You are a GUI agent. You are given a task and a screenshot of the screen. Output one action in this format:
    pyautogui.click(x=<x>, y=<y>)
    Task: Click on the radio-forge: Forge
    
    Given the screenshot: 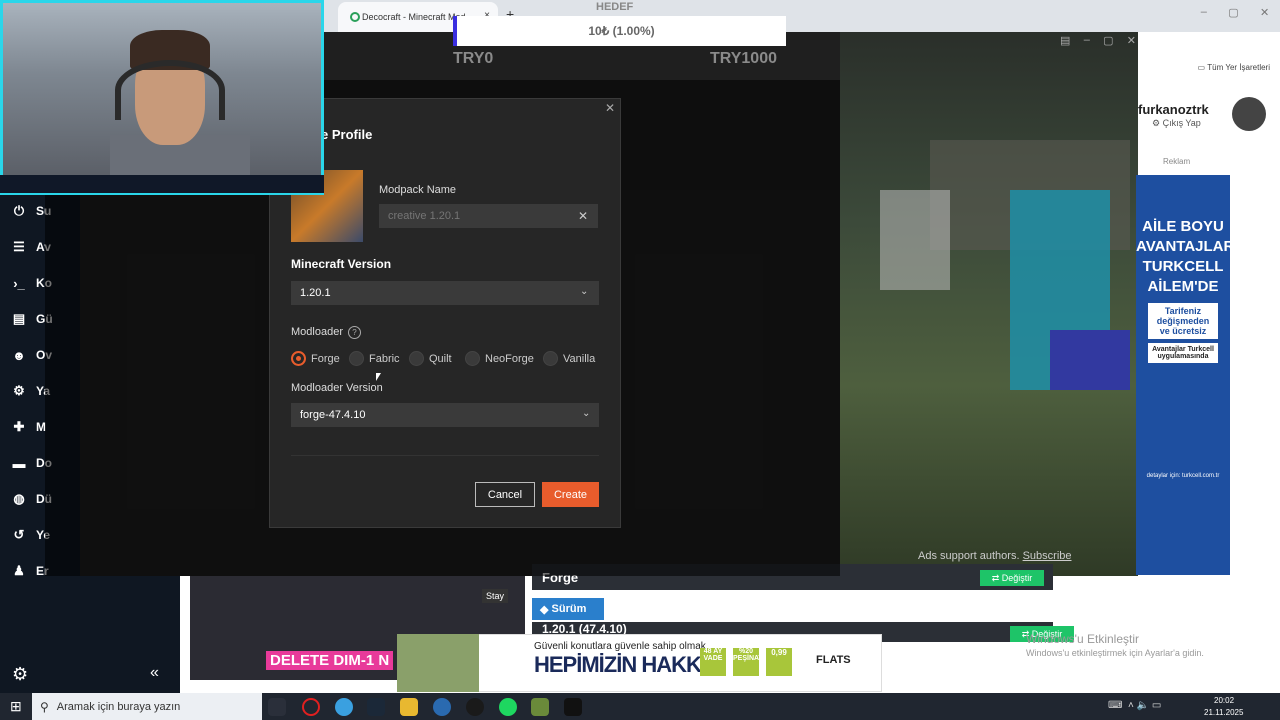 What is the action you would take?
    pyautogui.click(x=315, y=358)
    